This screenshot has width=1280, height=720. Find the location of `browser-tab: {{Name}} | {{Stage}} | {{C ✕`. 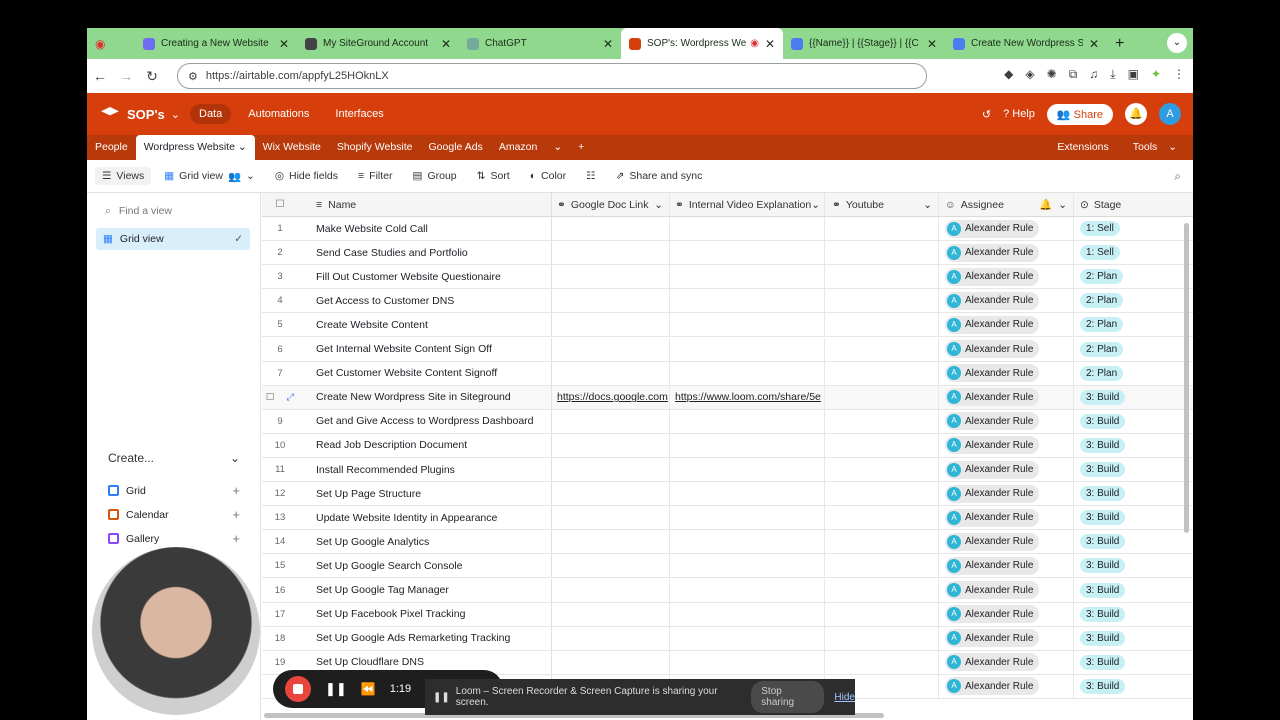

browser-tab: {{Name}} | {{Stage}} | {{C ✕ is located at coordinates (864, 43).